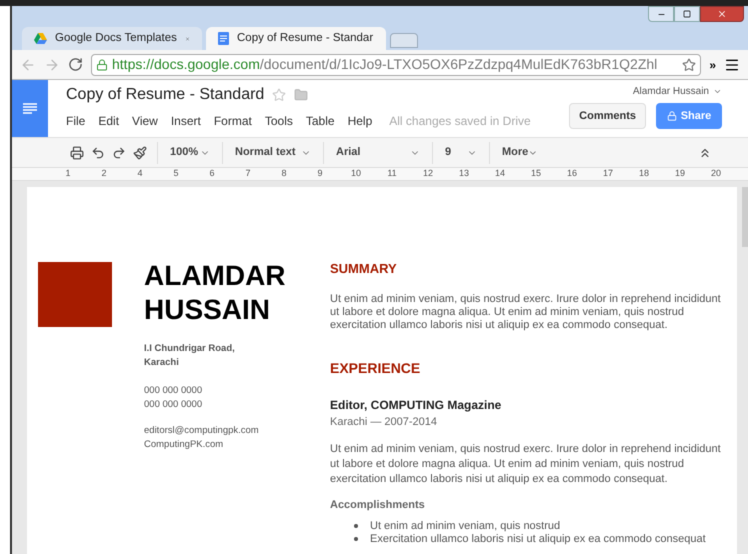 This screenshot has height=554, width=748. Describe the element at coordinates (112, 38) in the screenshot. I see `browser-tab: Google Docs Templates` at that location.